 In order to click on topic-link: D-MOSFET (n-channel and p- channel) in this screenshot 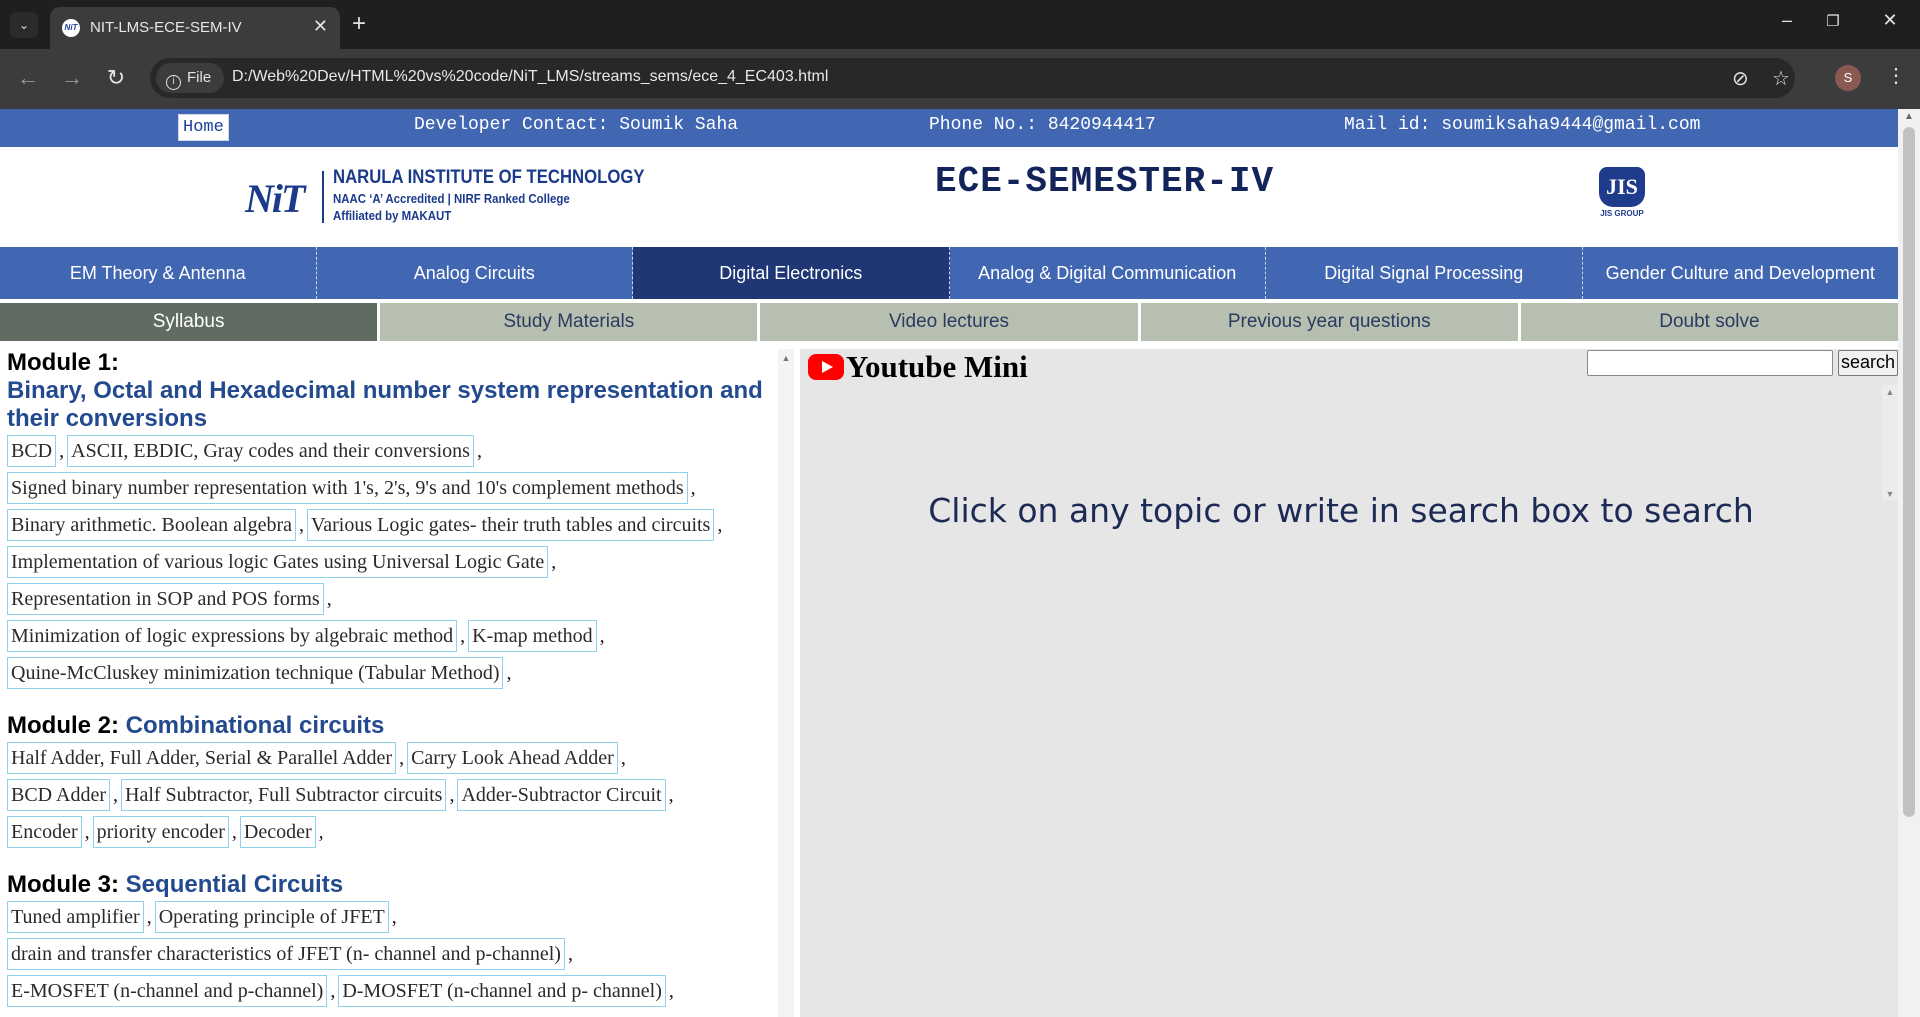, I will do `click(502, 991)`.